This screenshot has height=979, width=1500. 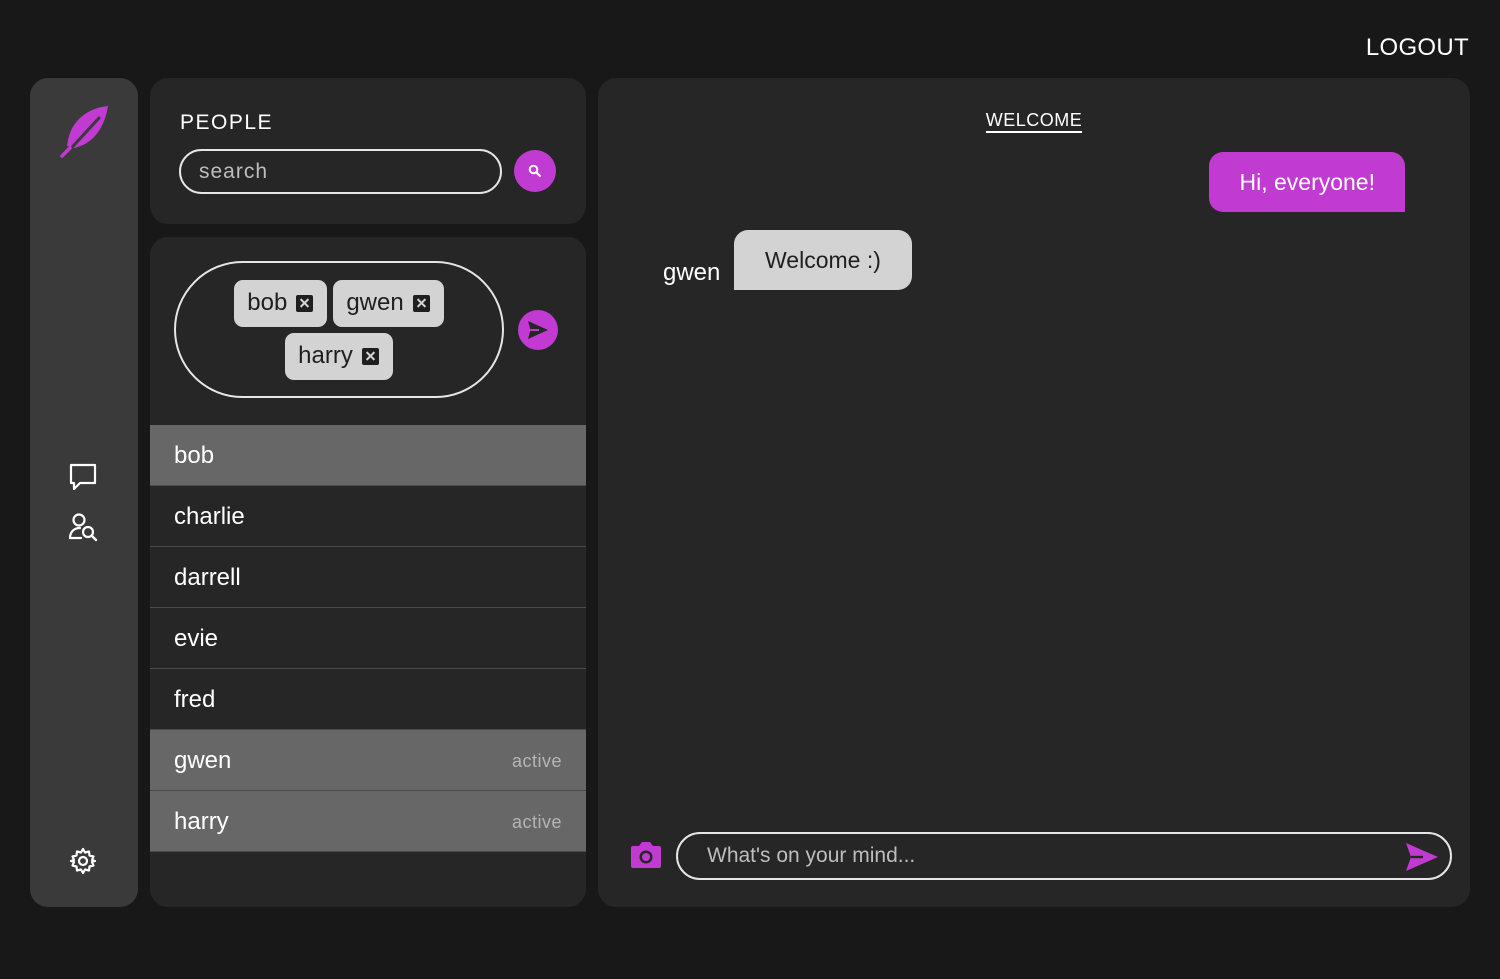 I want to click on people-search-input, so click(x=340, y=171).